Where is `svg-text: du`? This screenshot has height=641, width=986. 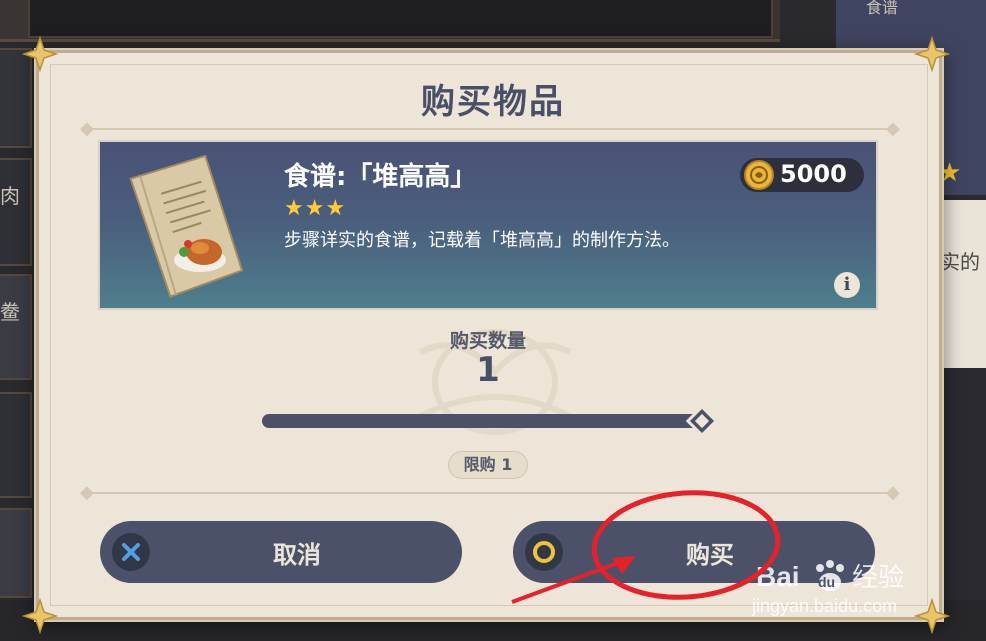 svg-text: du is located at coordinates (826, 582).